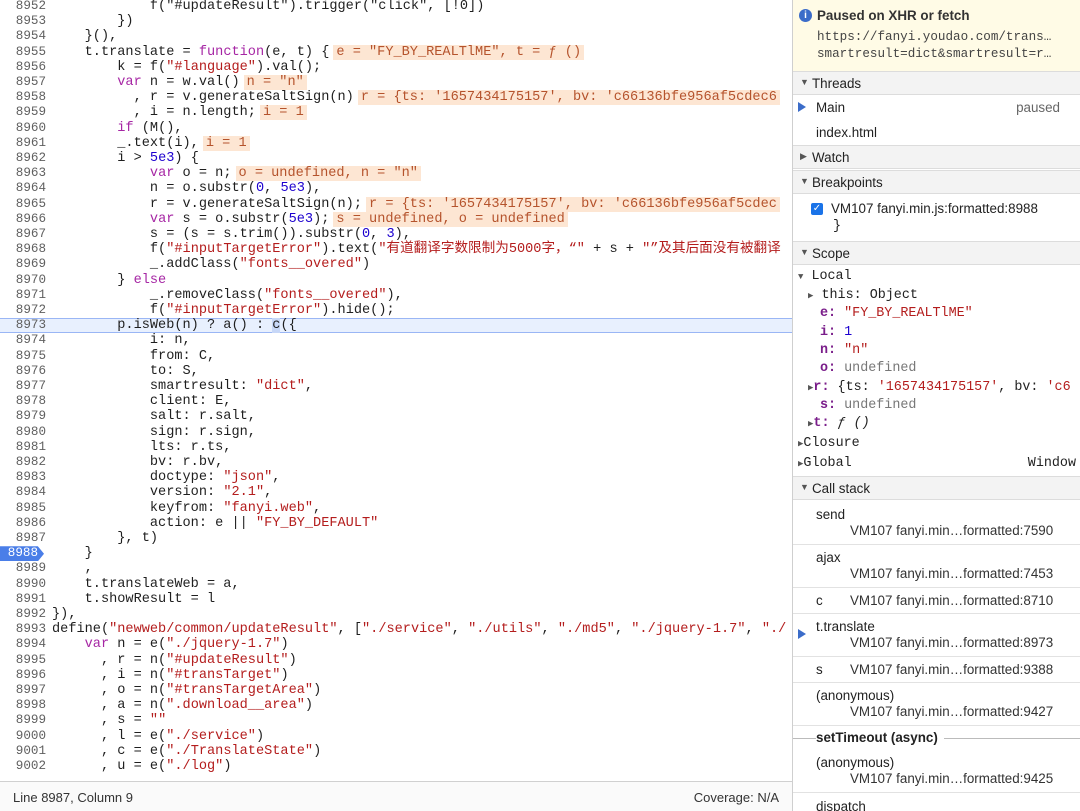 The width and height of the screenshot is (1080, 811). What do you see at coordinates (23, 523) in the screenshot?
I see `line-number: 8986` at bounding box center [23, 523].